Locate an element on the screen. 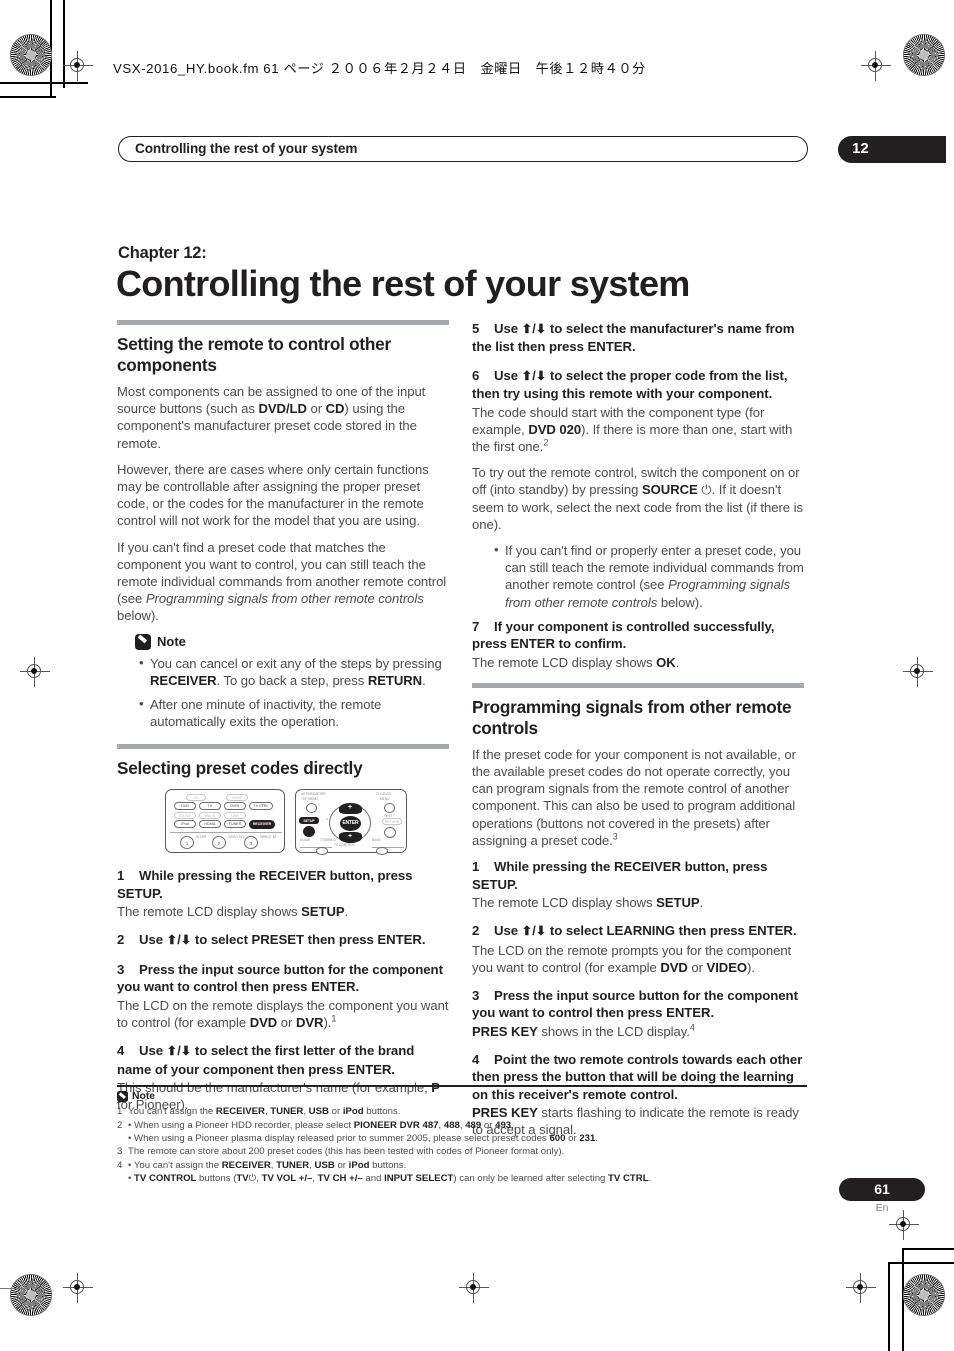 This screenshot has width=954, height=1351. footnote-title: Note is located at coordinates (144, 1097).